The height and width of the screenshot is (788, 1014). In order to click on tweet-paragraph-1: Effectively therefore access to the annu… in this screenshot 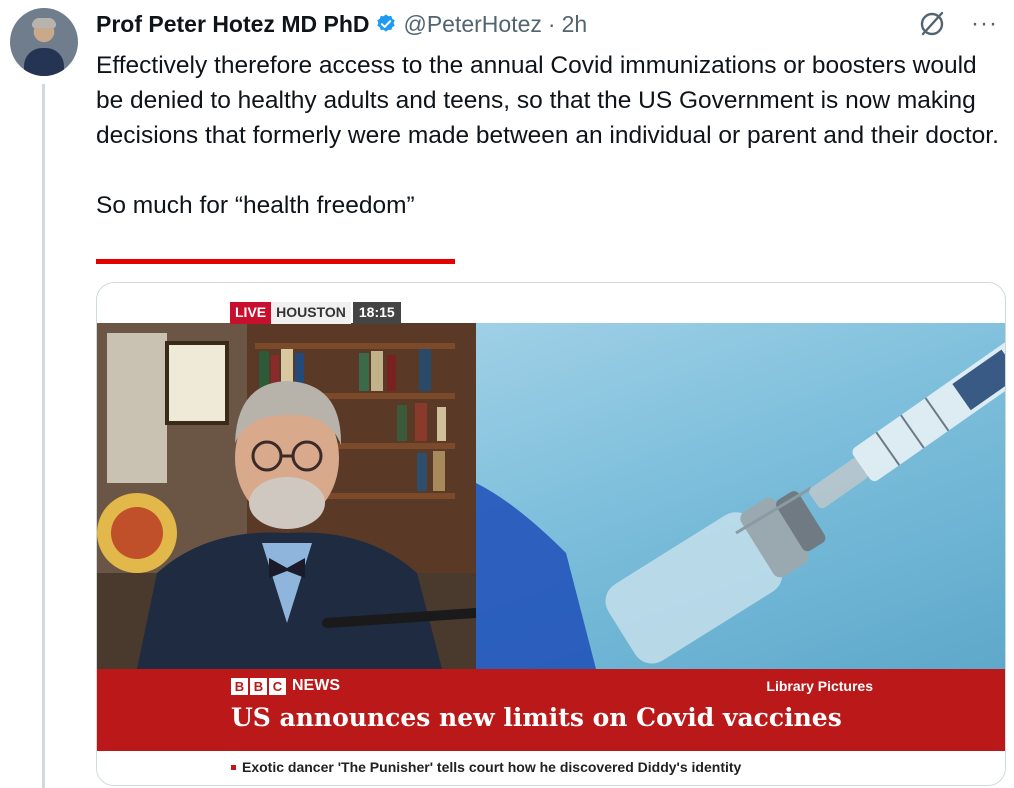, I will do `click(547, 100)`.